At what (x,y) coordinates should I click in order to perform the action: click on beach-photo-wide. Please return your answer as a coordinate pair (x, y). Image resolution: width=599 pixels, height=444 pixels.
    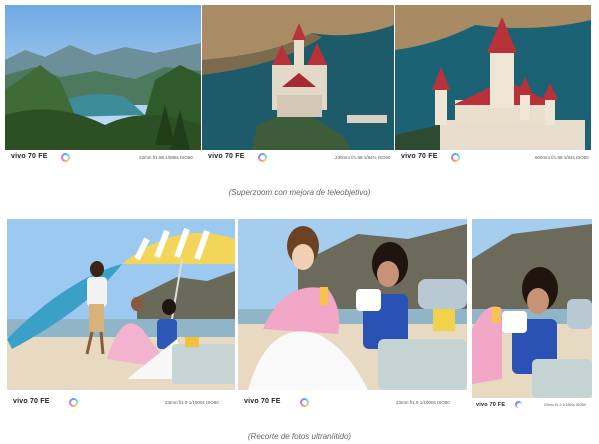
    Looking at the image, I should click on (121, 304).